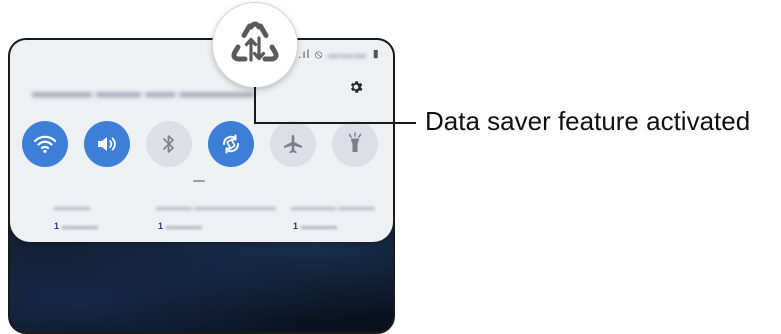 This screenshot has width=781, height=334. I want to click on no-sim-icon: ⦸, so click(319, 54).